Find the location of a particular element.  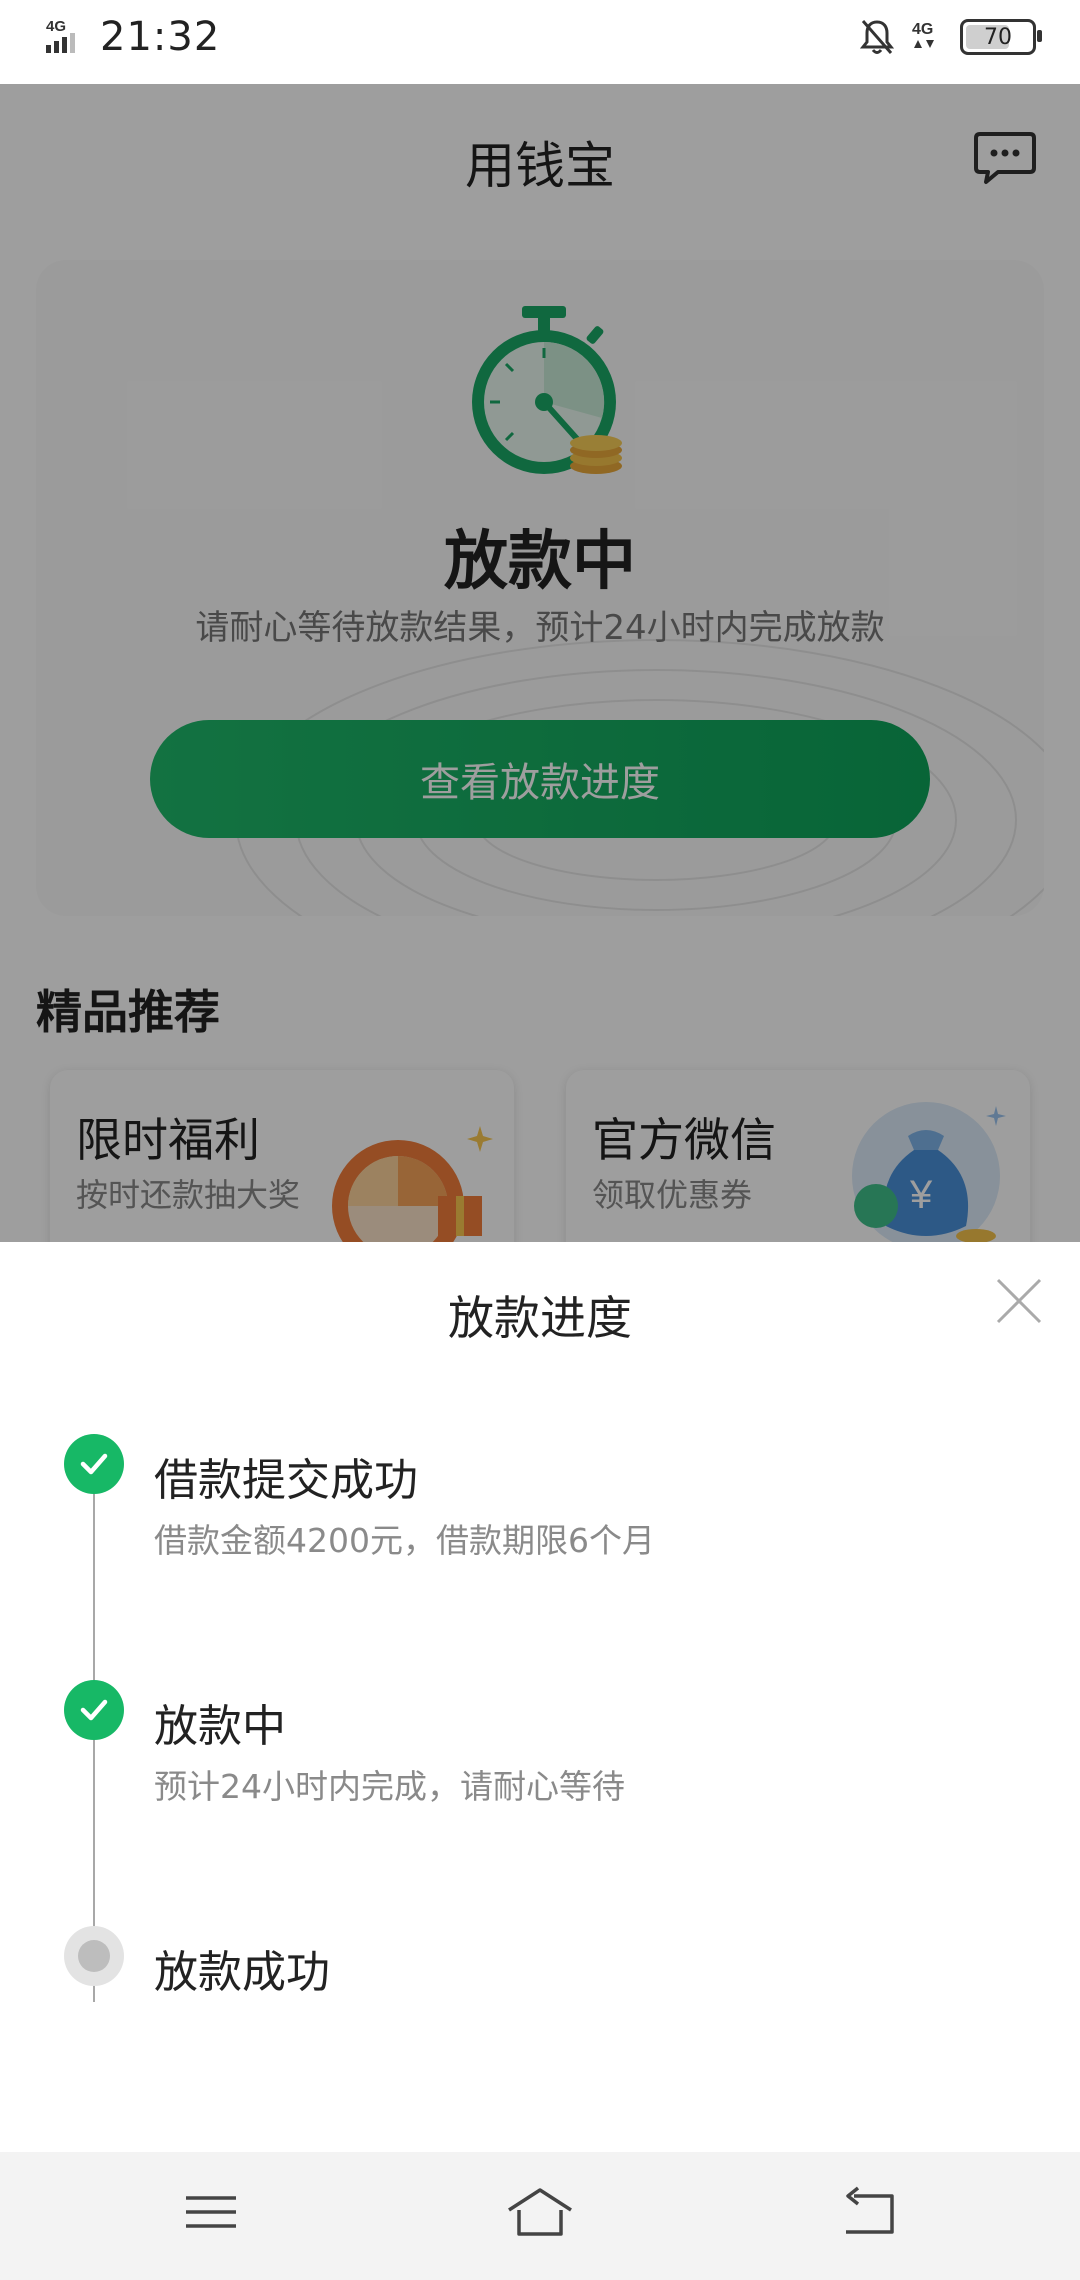

close-icon is located at coordinates (1019, 1301).